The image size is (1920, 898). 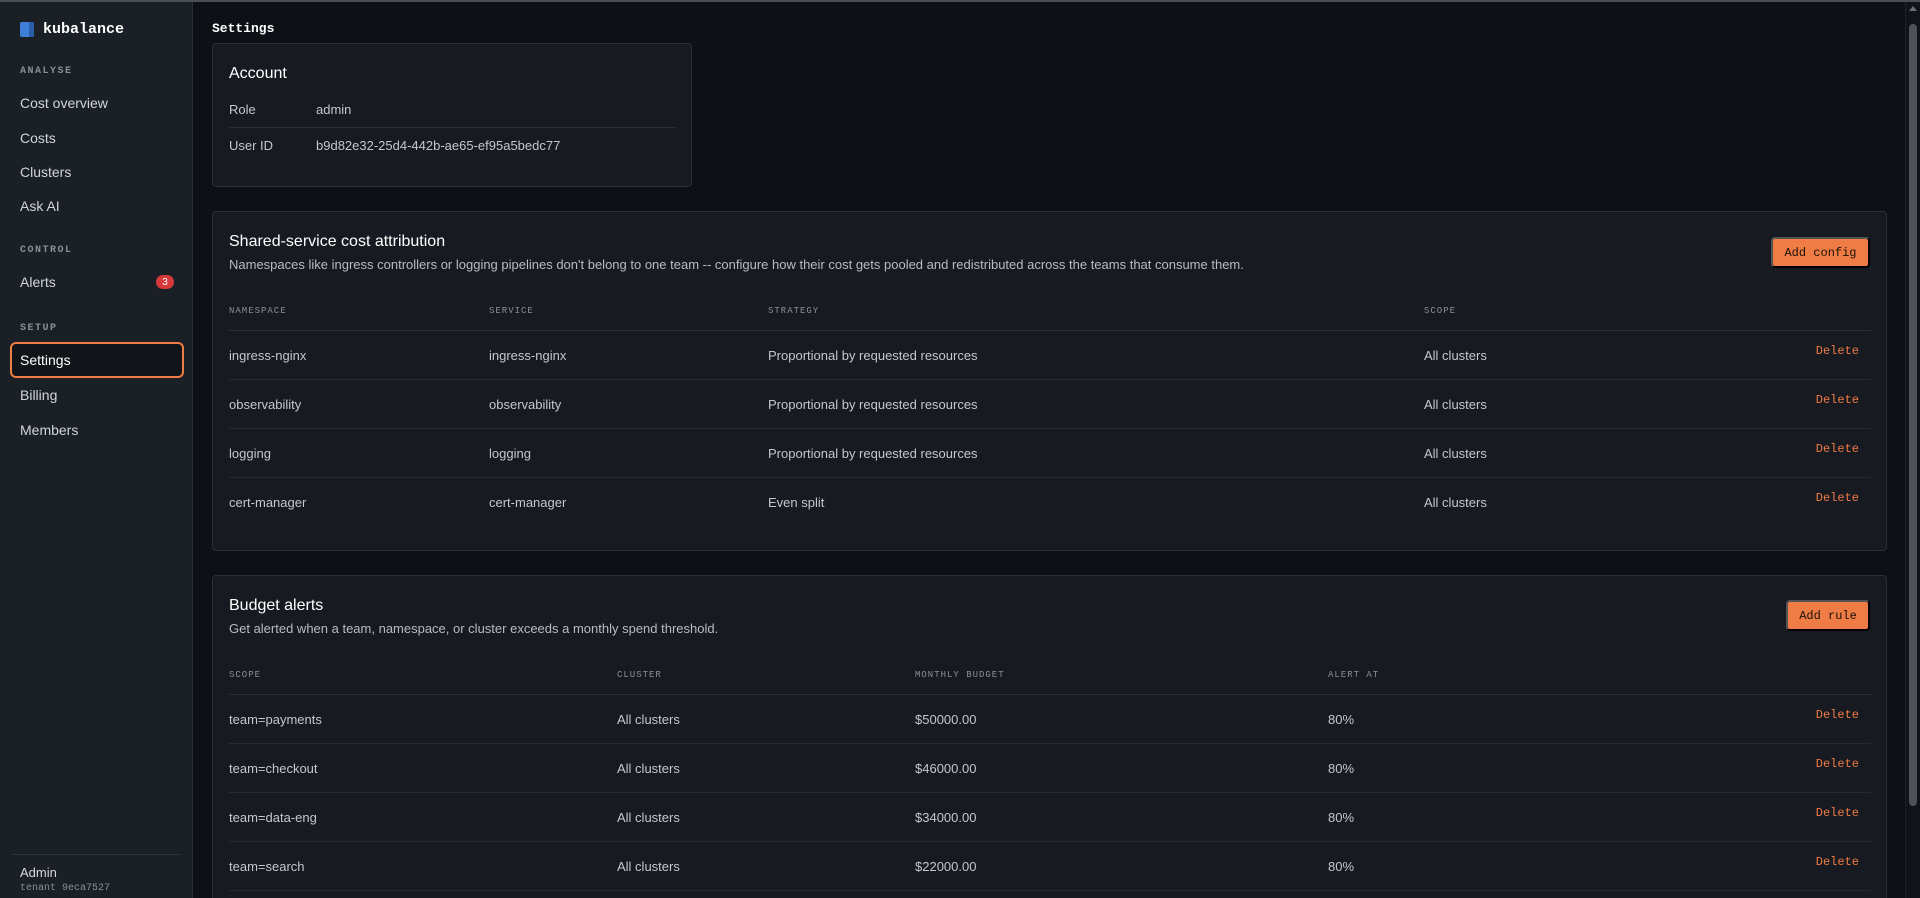 I want to click on monthly-budget-cell: $22000.00, so click(x=946, y=866).